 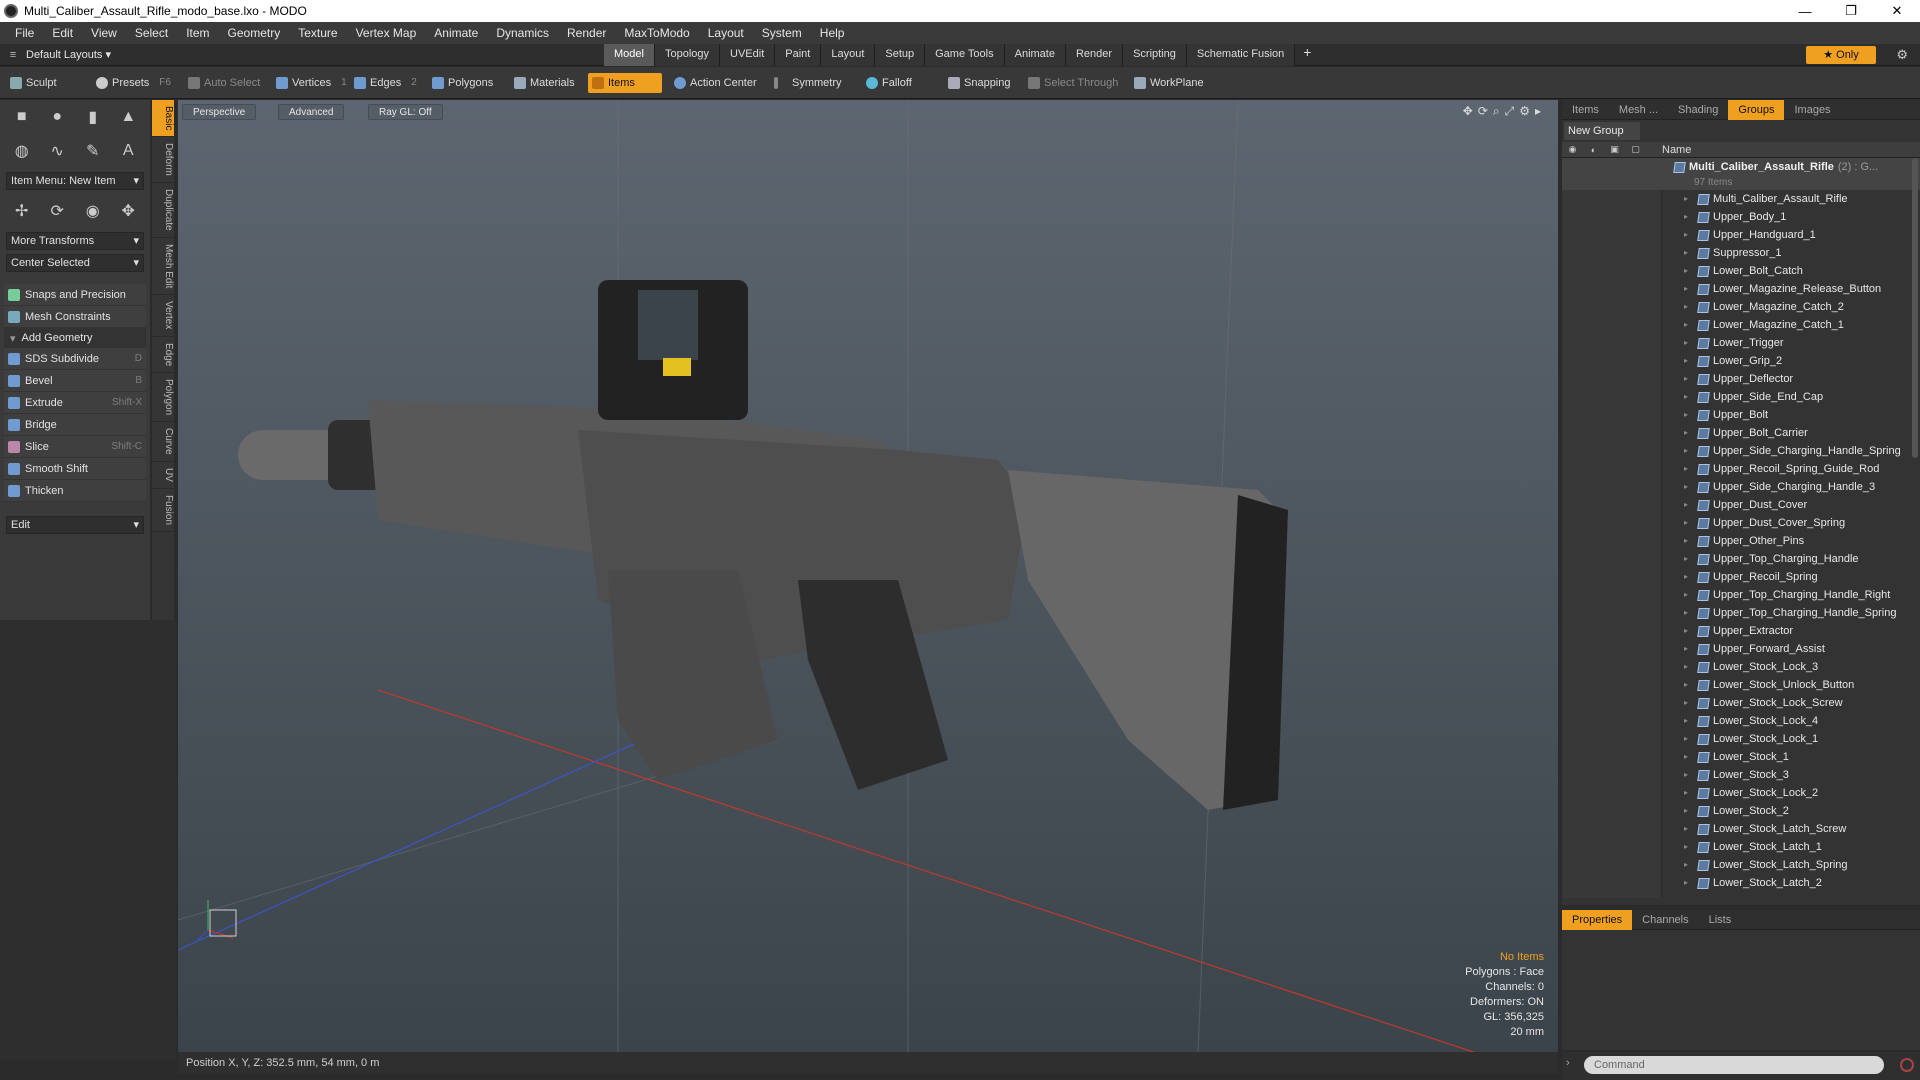 I want to click on maximize-button: ❐, so click(x=1851, y=11).